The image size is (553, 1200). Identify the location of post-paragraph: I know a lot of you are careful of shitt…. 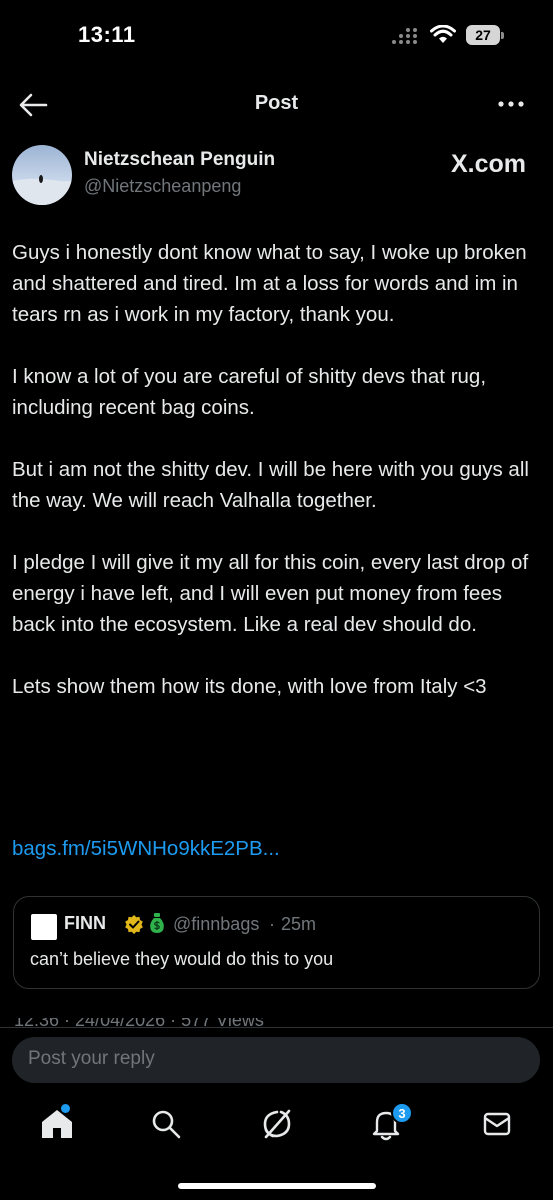
(249, 392).